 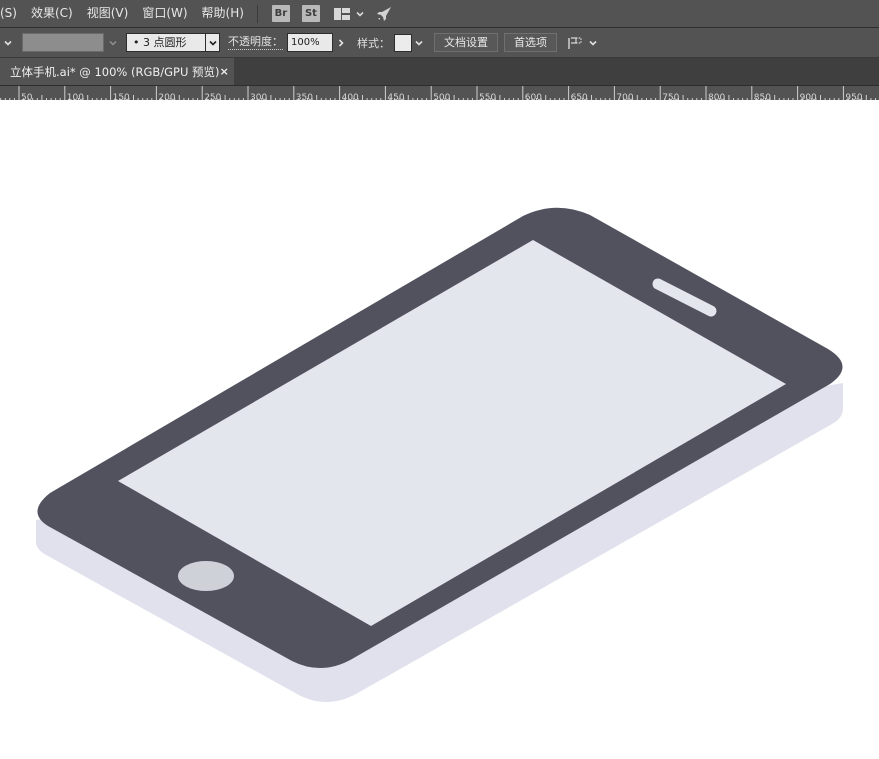 I want to click on document-tab-bar: 立体手机.ai* @ 100% (RGB/GPU 预览) ×, so click(x=439, y=71).